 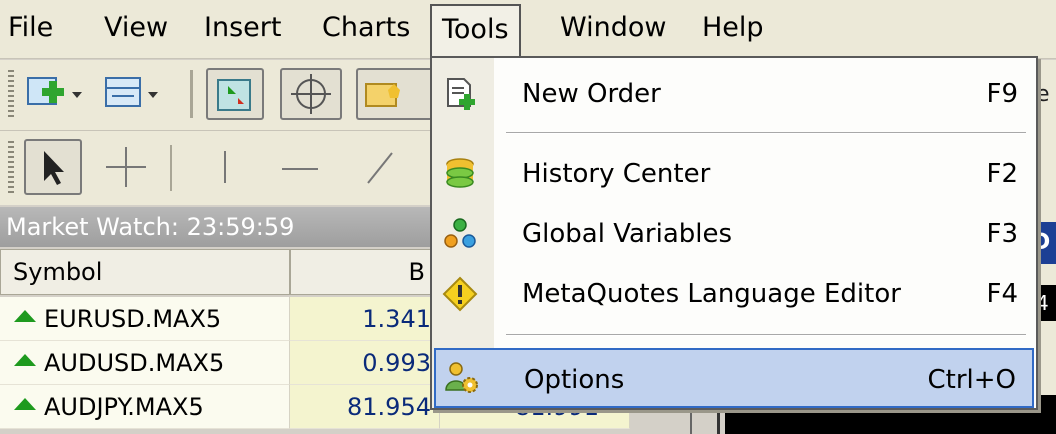 I want to click on menu-item-shortcut: F2, so click(x=1002, y=174).